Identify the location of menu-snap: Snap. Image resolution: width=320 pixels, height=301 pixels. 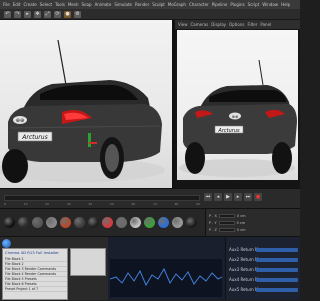
(86, 4).